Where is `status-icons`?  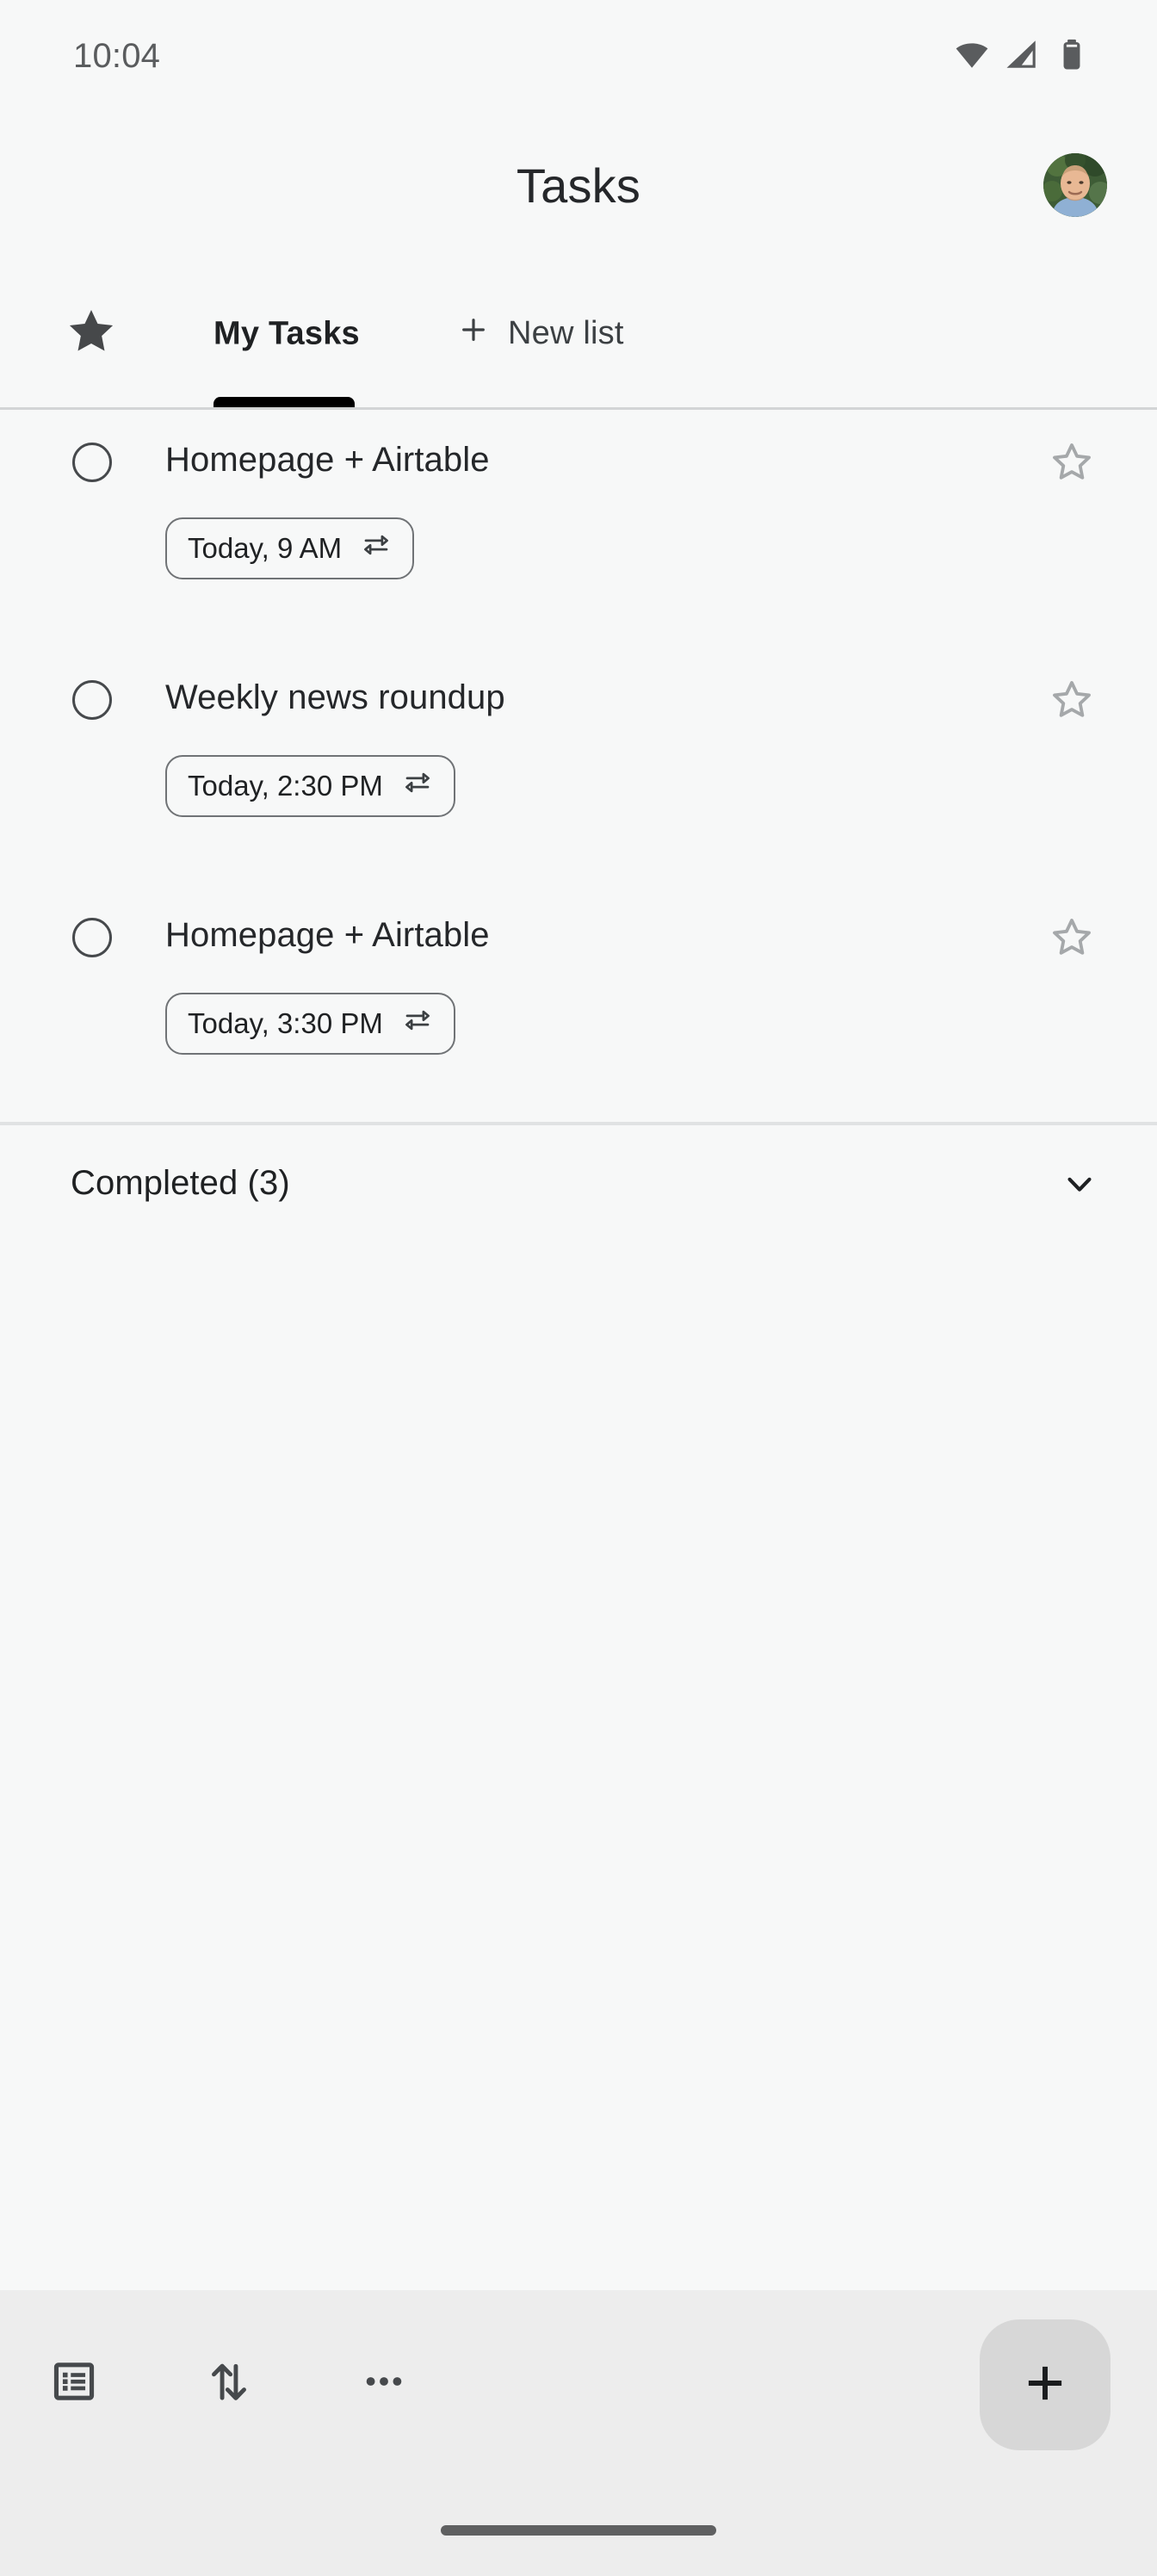 status-icons is located at coordinates (1022, 57).